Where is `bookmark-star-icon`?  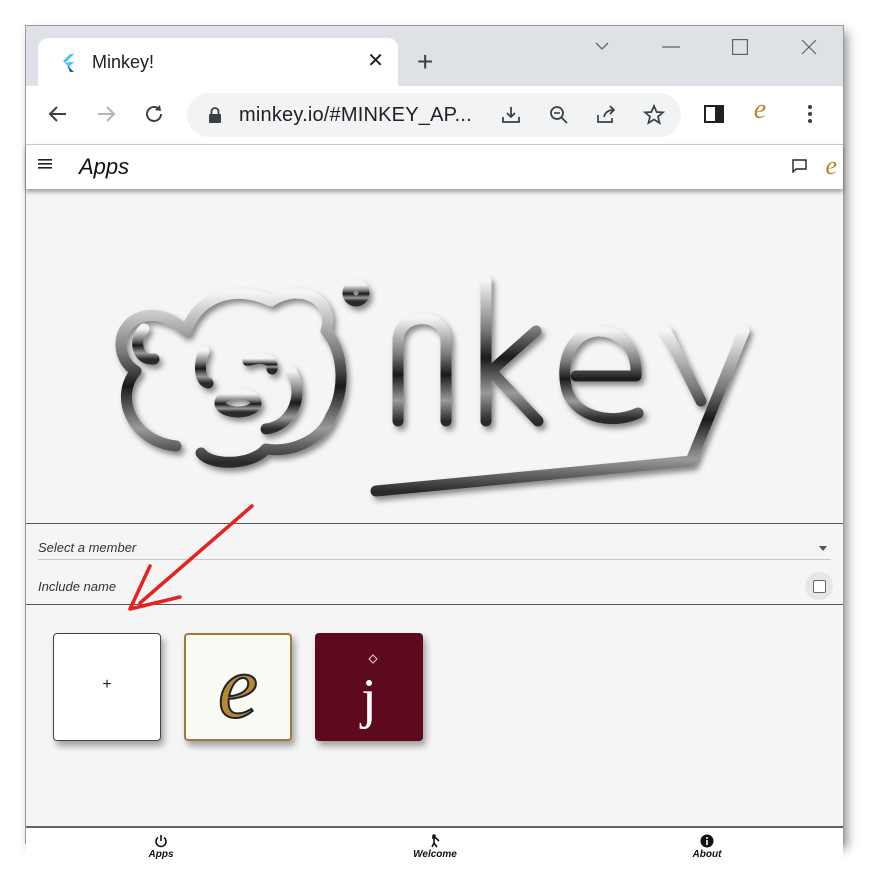
bookmark-star-icon is located at coordinates (654, 115).